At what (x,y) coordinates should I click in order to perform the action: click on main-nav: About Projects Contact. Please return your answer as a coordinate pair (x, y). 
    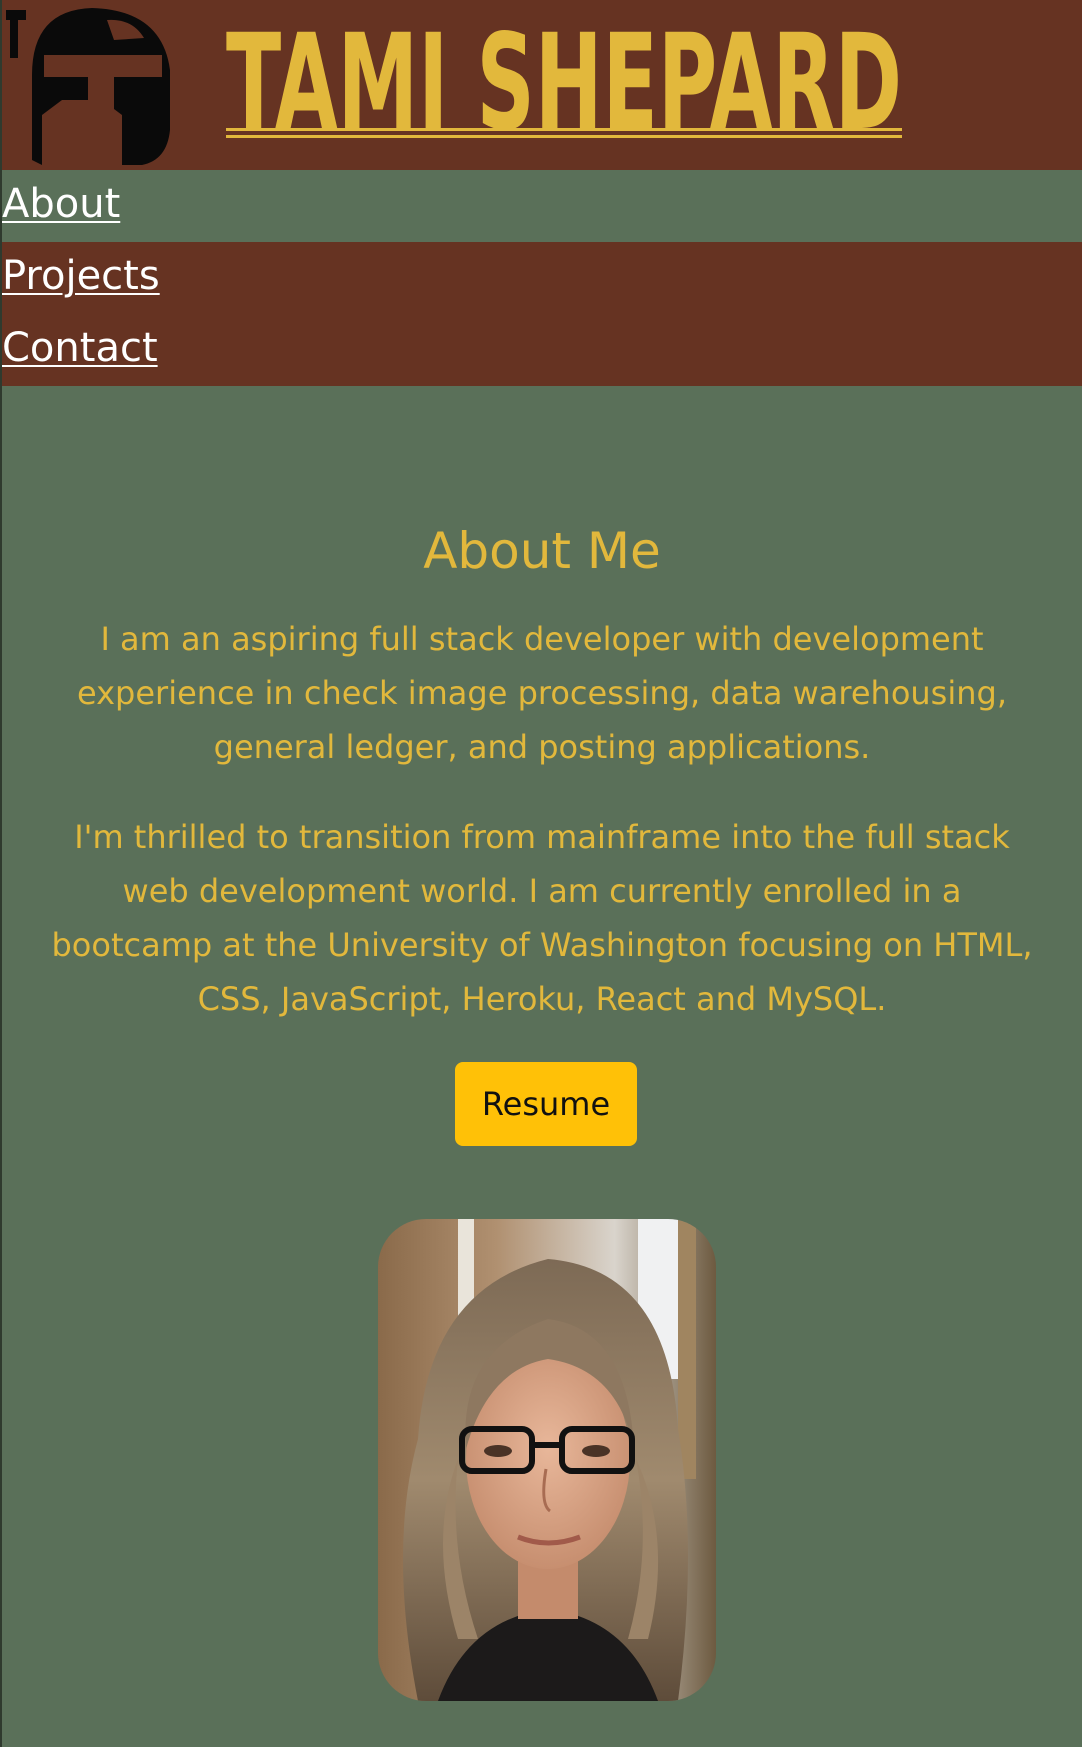
    Looking at the image, I should click on (542, 278).